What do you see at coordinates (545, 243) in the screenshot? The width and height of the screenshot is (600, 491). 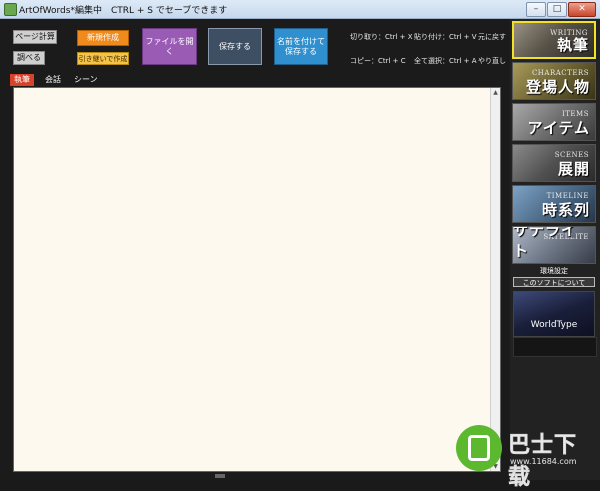 I see `panel-jp-label: サテライト` at bounding box center [545, 243].